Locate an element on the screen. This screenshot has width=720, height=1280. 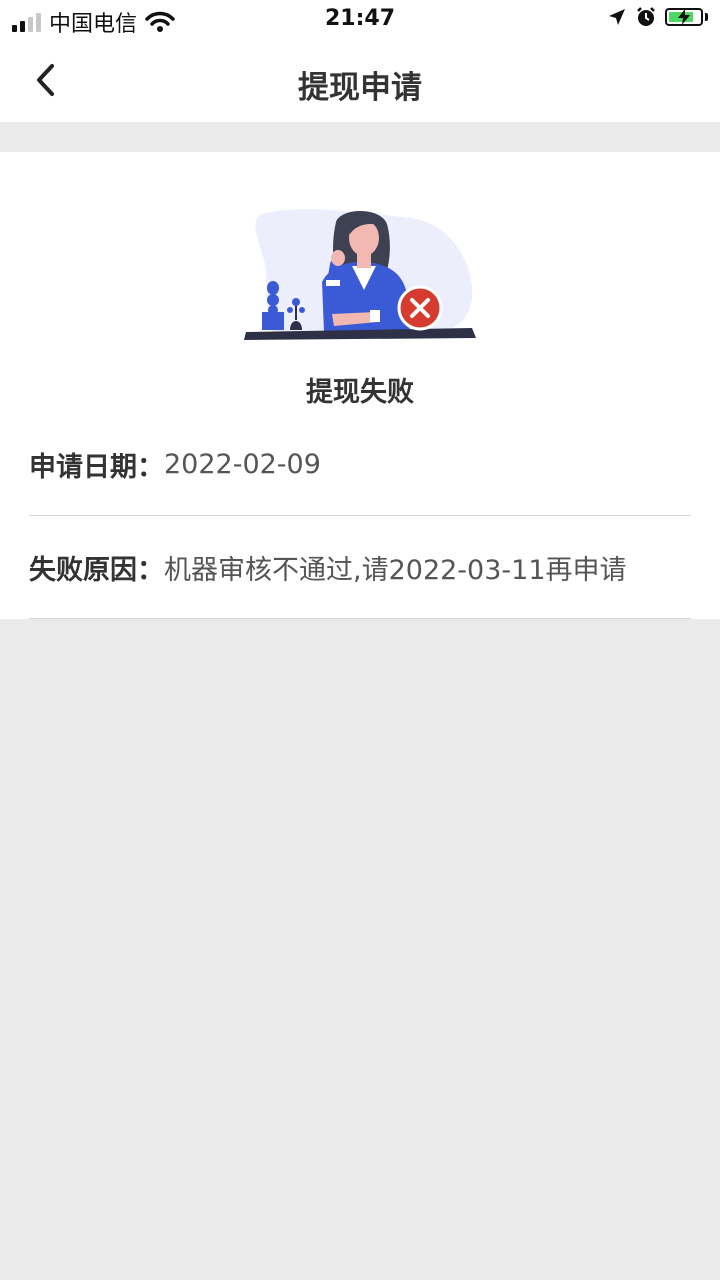
failure-reason-row: 失败原因： 机器审核不通过,请2022-03-11再申请 is located at coordinates (360, 567).